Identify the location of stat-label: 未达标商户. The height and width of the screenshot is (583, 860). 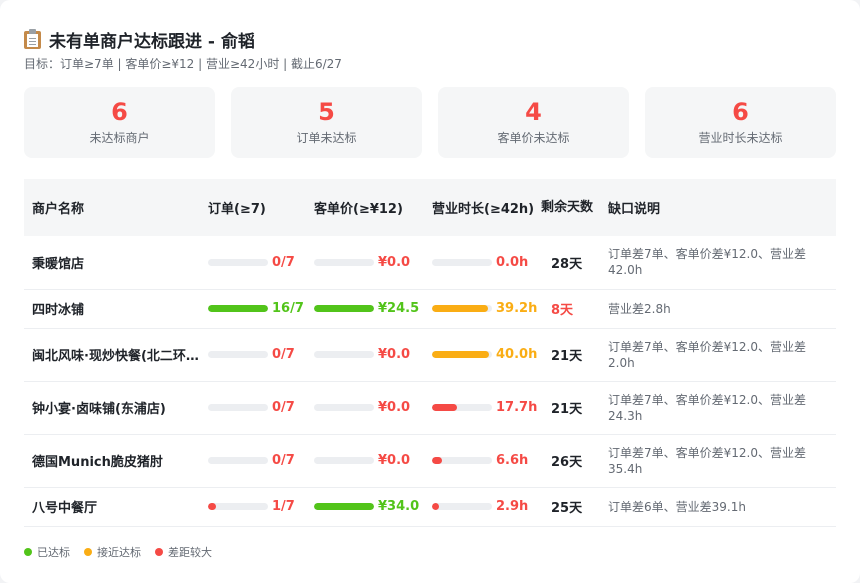
(119, 138).